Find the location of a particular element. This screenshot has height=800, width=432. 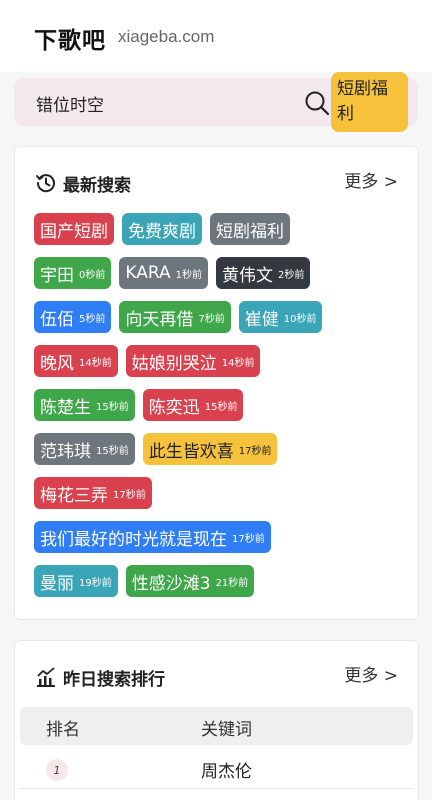

search-tag-label: 曼丽 is located at coordinates (57, 583).